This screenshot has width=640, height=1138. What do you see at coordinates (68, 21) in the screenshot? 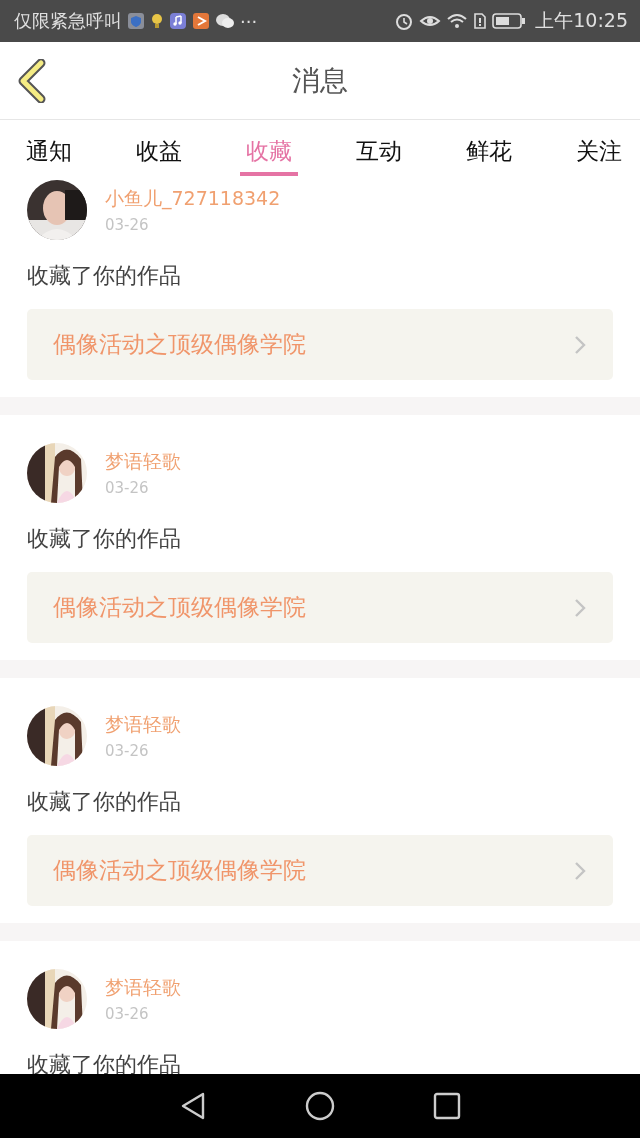
I see `carrier-notice: 仅限紧急呼叫` at bounding box center [68, 21].